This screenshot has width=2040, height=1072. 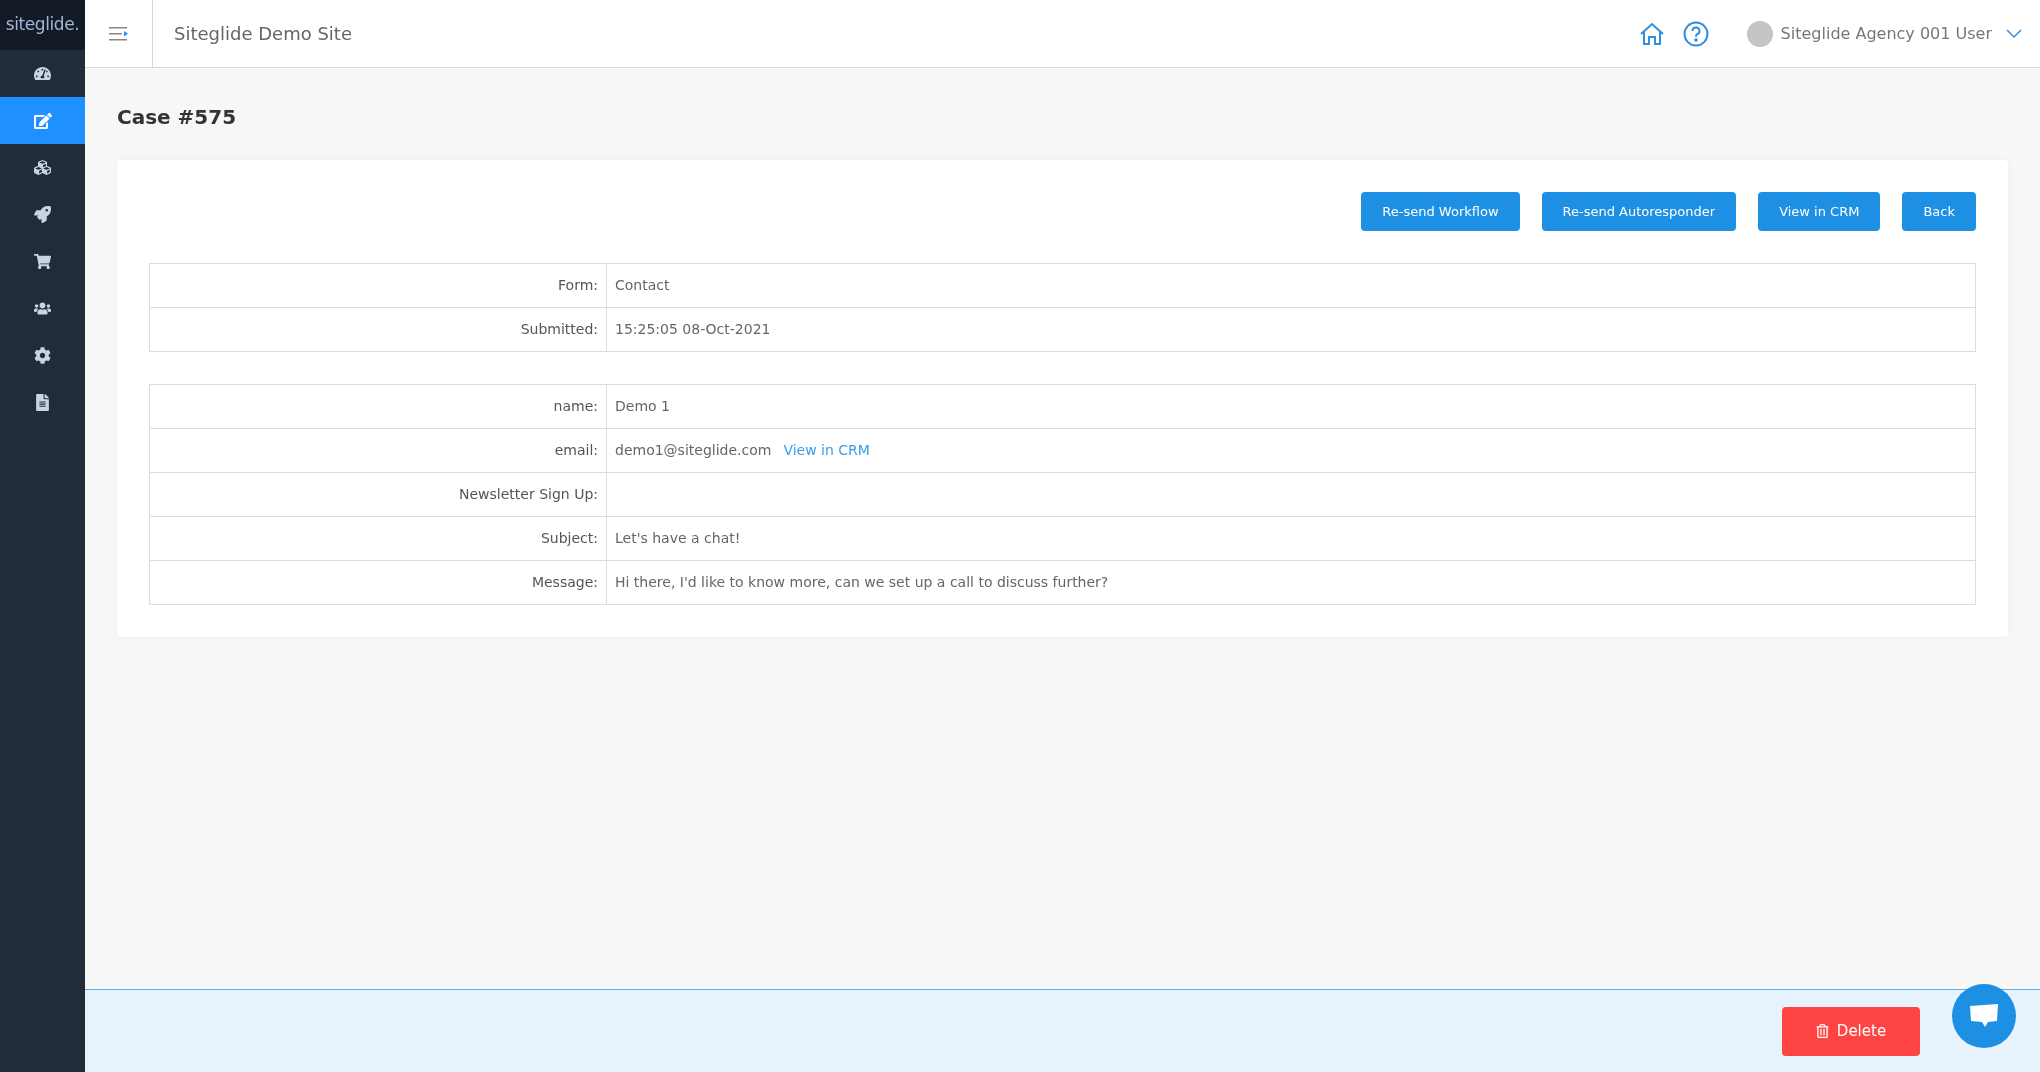 I want to click on user-avatar, so click(x=1759, y=33).